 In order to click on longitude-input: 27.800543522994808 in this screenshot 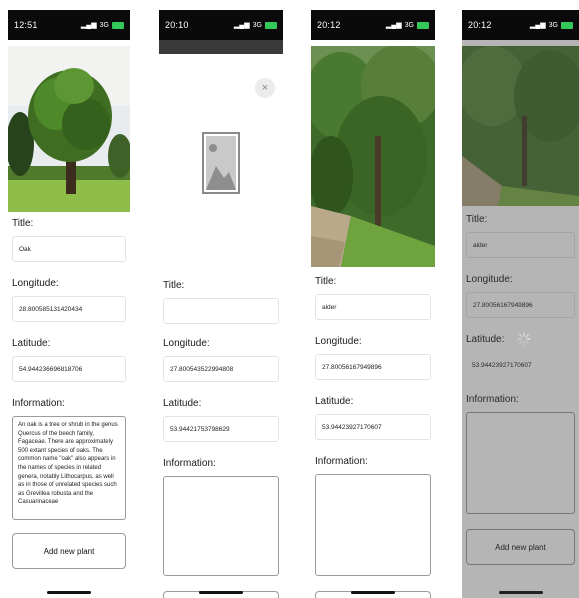, I will do `click(221, 369)`.